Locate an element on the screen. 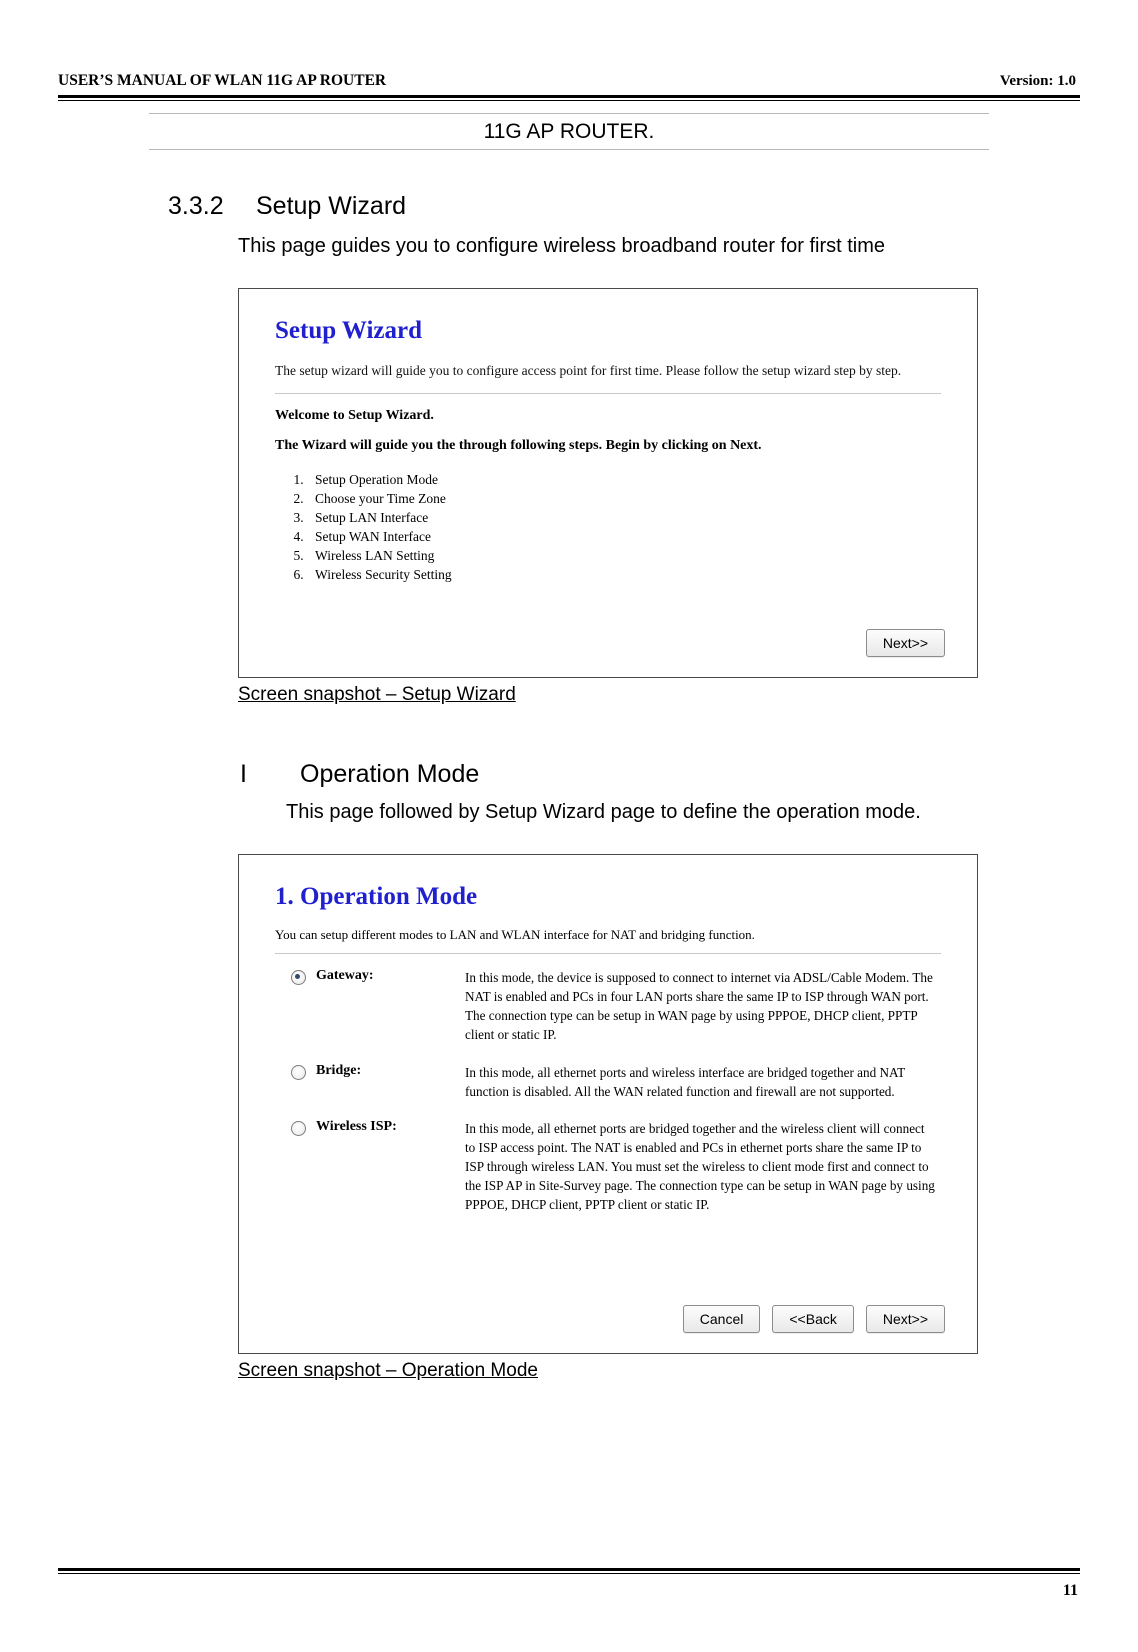 The width and height of the screenshot is (1138, 1652). doc-title-bottom-divider is located at coordinates (569, 149).